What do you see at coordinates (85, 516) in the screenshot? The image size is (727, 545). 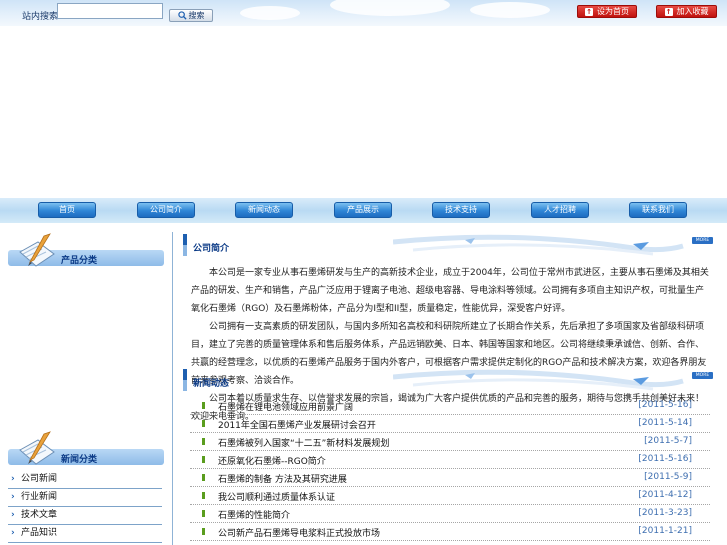 I see `sidebar-item-tech-articles: 技术文章` at bounding box center [85, 516].